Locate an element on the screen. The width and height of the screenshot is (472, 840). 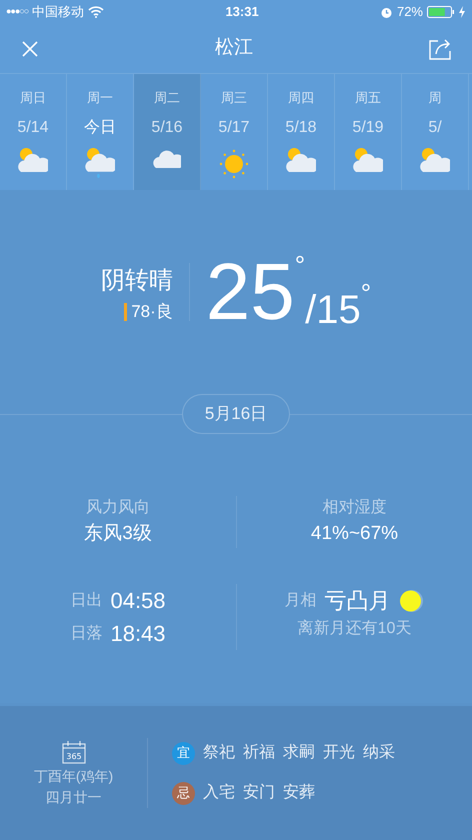
date-label: 5/16 is located at coordinates (167, 128).